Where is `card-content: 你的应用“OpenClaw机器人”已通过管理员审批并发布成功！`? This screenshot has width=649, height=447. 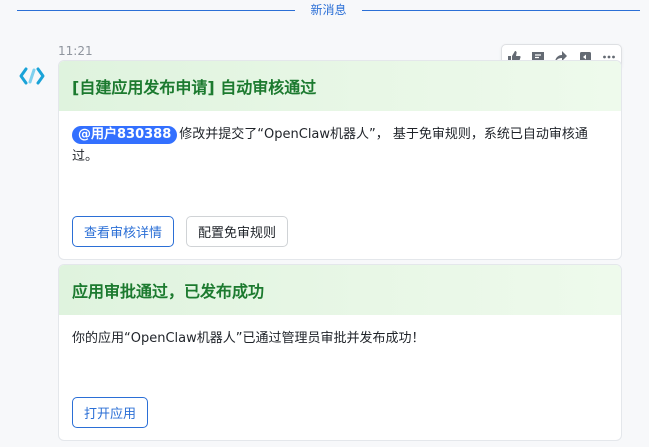 card-content: 你的应用“OpenClaw机器人”已通过管理员审批并发布成功！ is located at coordinates (340, 332).